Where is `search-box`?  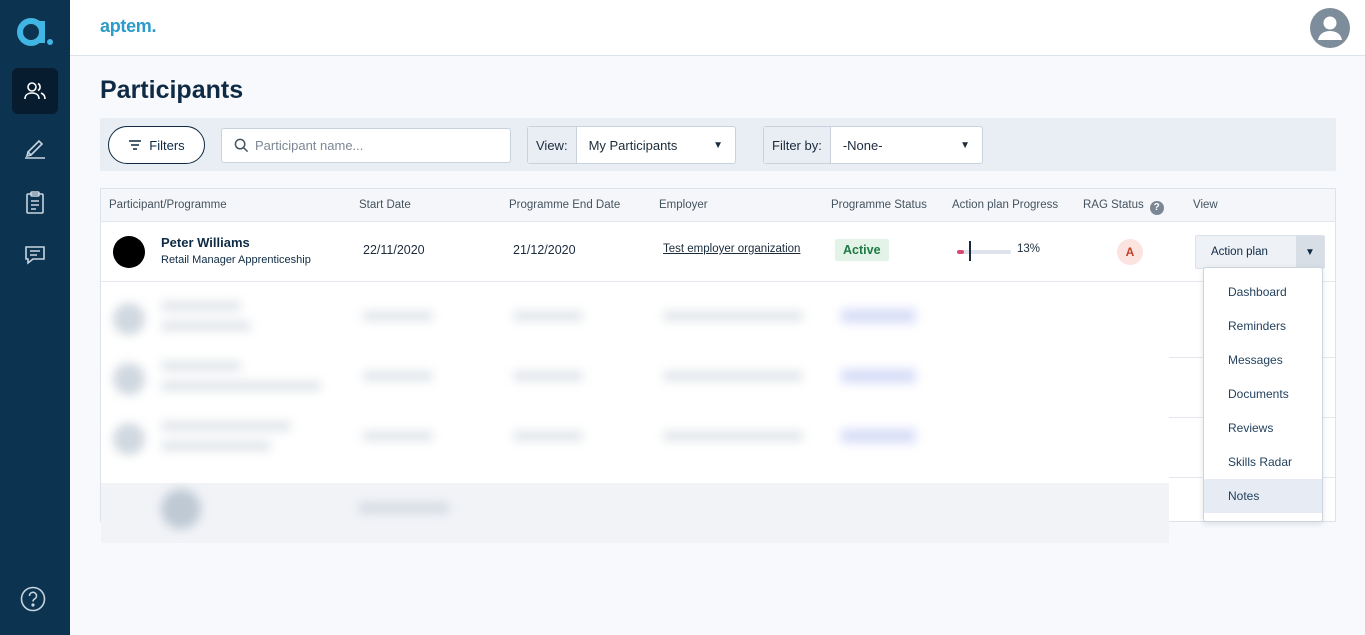
search-box is located at coordinates (366, 145).